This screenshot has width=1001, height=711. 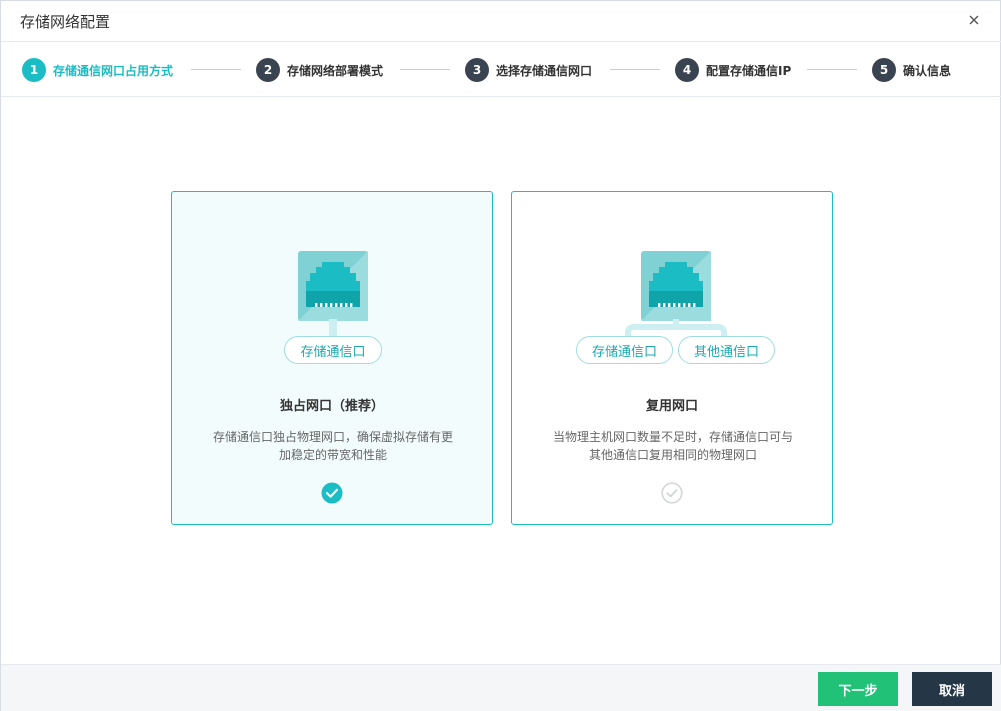 What do you see at coordinates (477, 70) in the screenshot?
I see `step-number: 3` at bounding box center [477, 70].